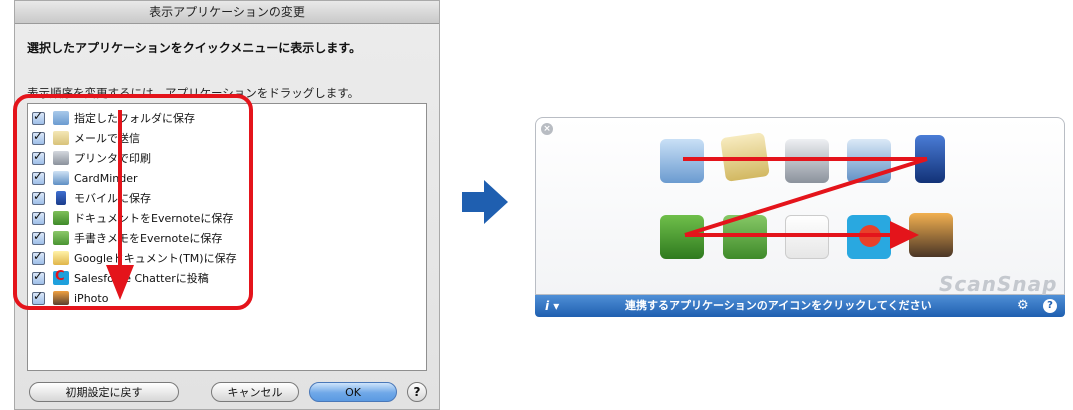  I want to click on evernote-document-icon, so click(61, 218).